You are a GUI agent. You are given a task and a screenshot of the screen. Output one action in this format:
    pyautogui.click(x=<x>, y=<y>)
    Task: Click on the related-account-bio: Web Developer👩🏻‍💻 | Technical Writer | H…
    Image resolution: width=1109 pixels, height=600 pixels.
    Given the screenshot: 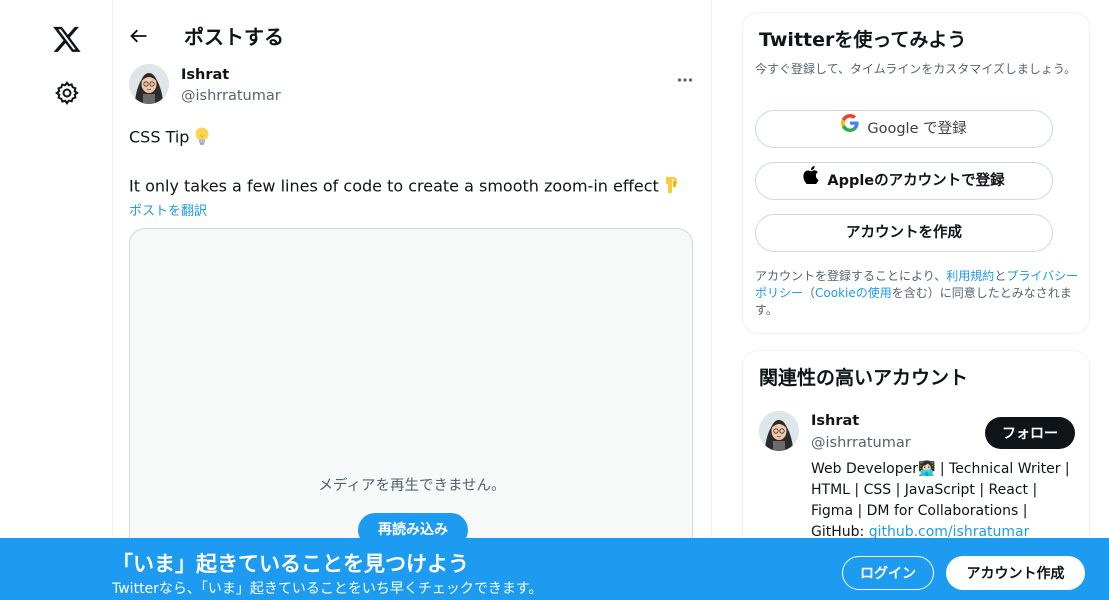 What is the action you would take?
    pyautogui.click(x=946, y=501)
    